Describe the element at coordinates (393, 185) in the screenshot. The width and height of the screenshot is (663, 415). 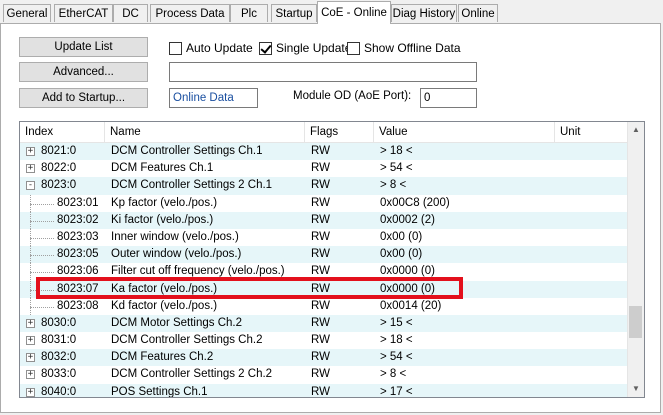
I see `cell-value: > 8 <` at that location.